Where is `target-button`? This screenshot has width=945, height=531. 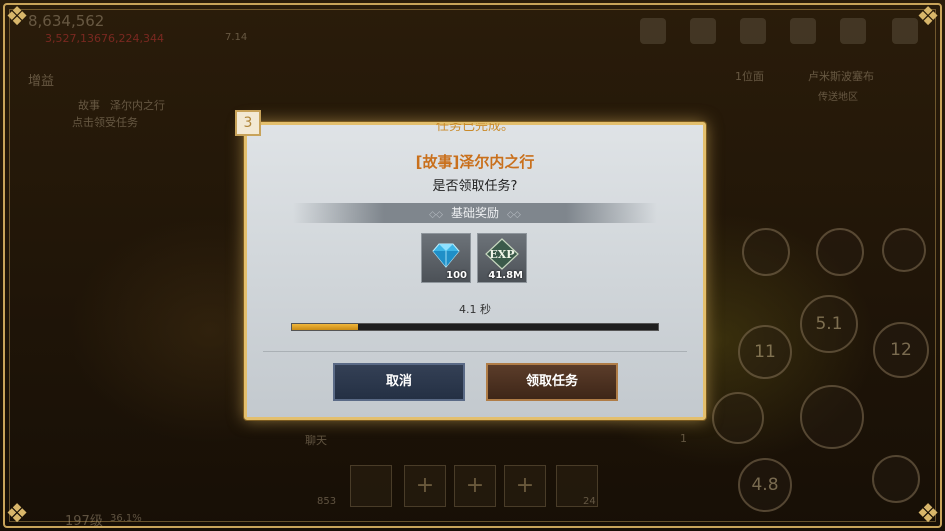 target-button is located at coordinates (904, 250).